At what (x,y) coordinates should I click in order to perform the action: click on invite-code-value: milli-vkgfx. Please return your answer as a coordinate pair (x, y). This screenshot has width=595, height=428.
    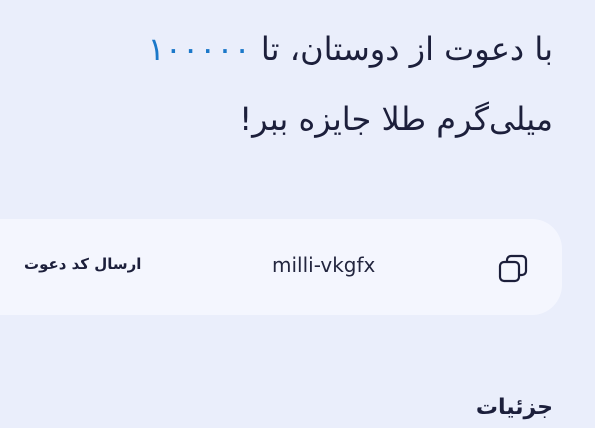
    Looking at the image, I should click on (324, 265).